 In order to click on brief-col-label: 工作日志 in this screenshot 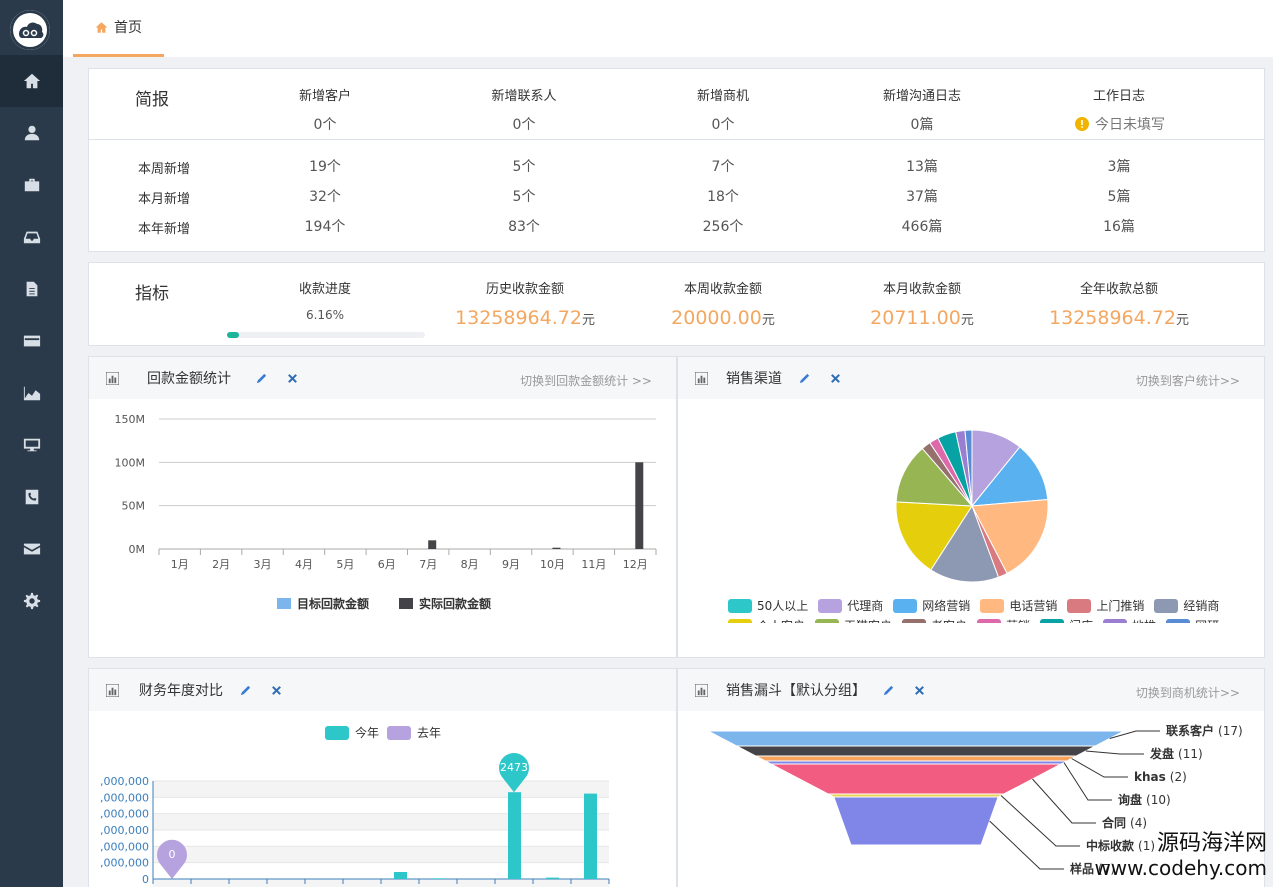, I will do `click(1118, 96)`.